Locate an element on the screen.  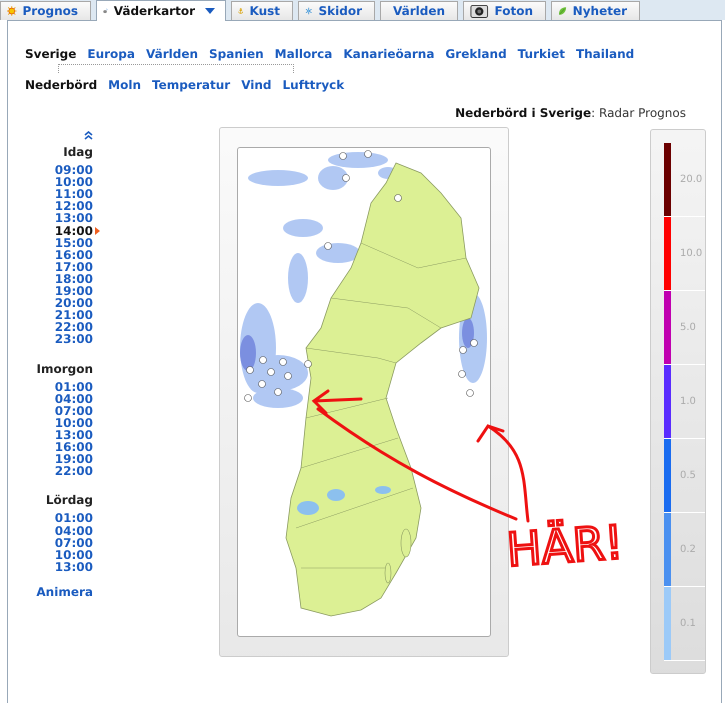
day-heading: Idag is located at coordinates (78, 152).